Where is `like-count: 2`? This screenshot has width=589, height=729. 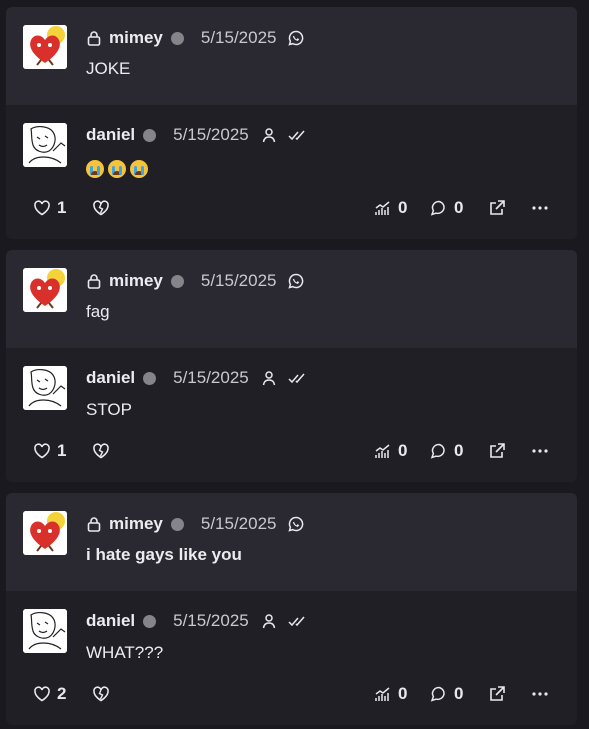 like-count: 2 is located at coordinates (62, 693).